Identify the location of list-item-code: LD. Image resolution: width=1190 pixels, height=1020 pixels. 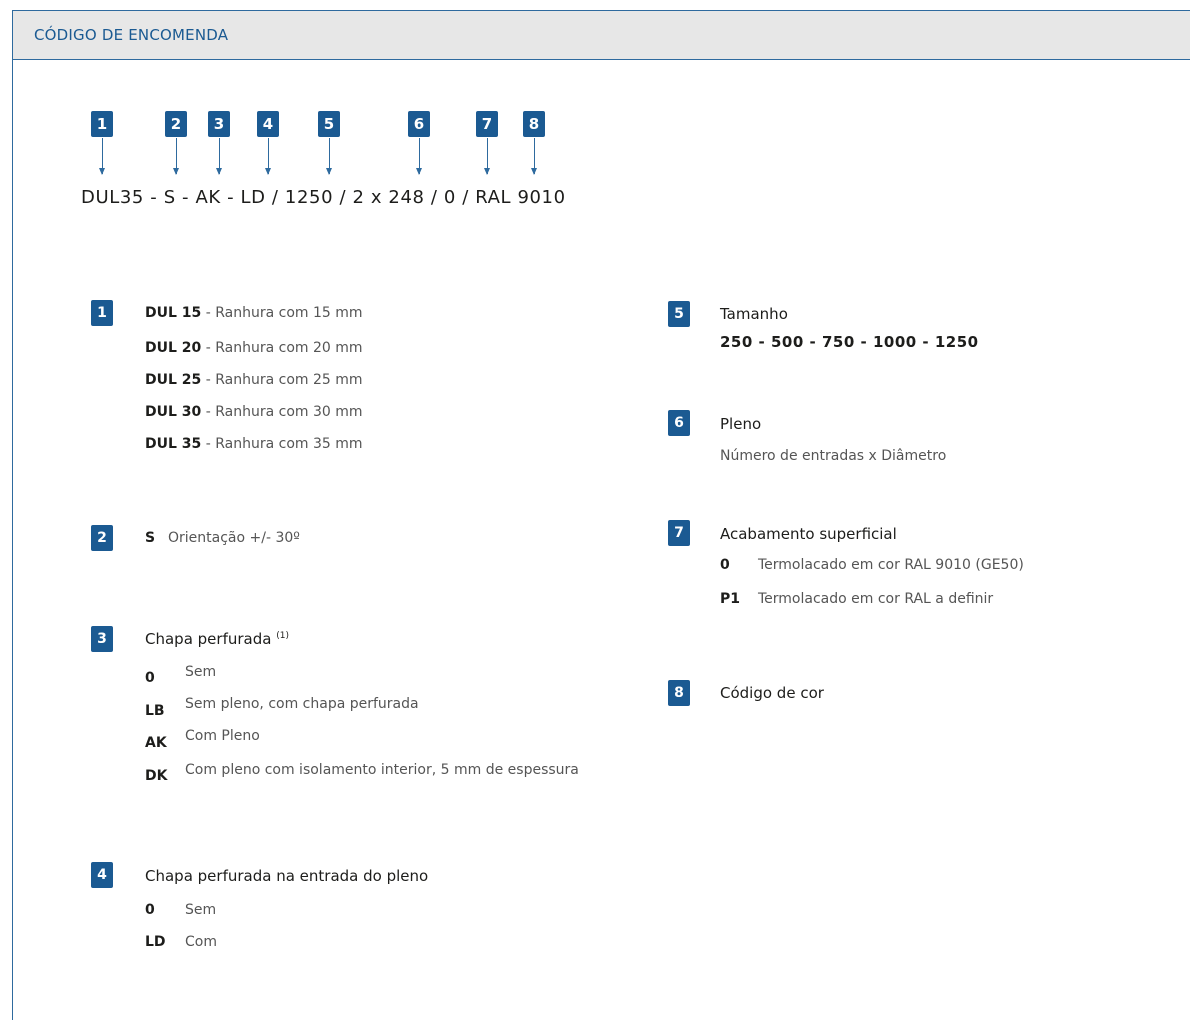
(155, 942).